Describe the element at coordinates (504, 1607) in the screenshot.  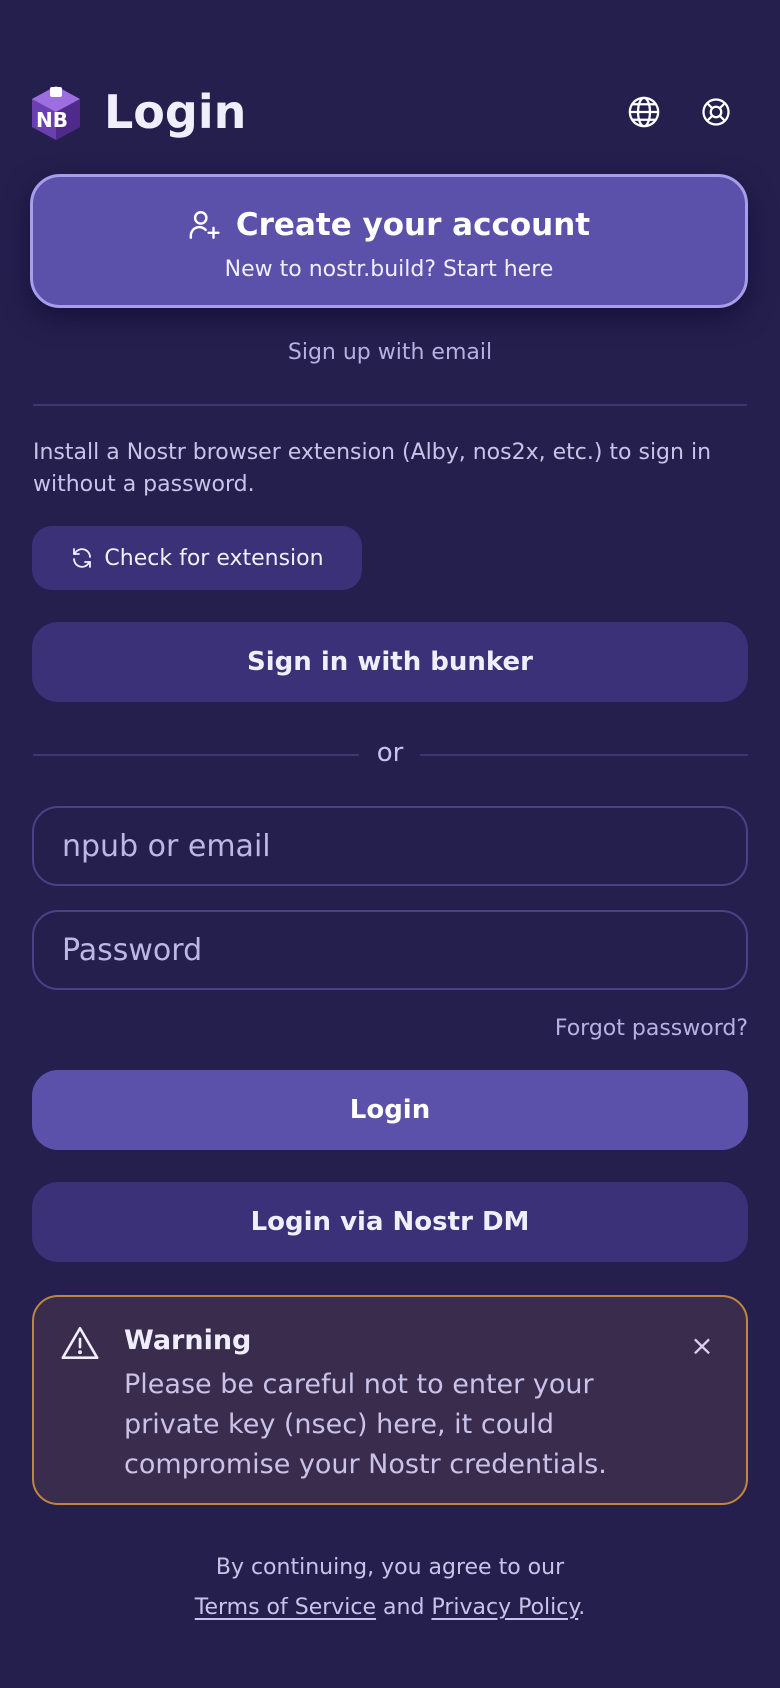
I see `privacy-policy-link: Privacy Policy` at that location.